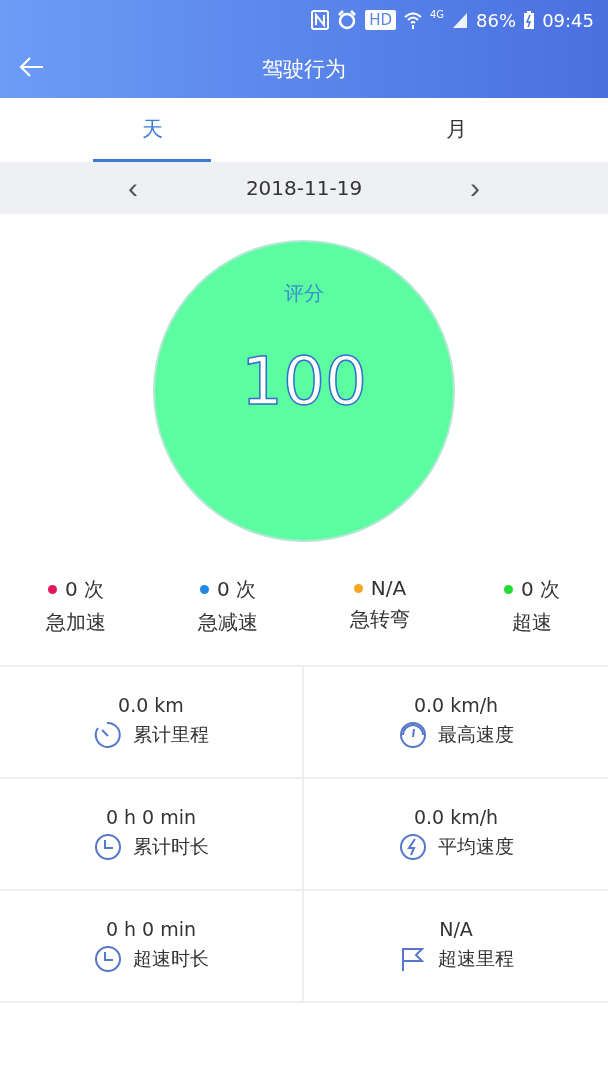 The image size is (608, 1080). What do you see at coordinates (171, 958) in the screenshot?
I see `stat-label: 超速时长` at bounding box center [171, 958].